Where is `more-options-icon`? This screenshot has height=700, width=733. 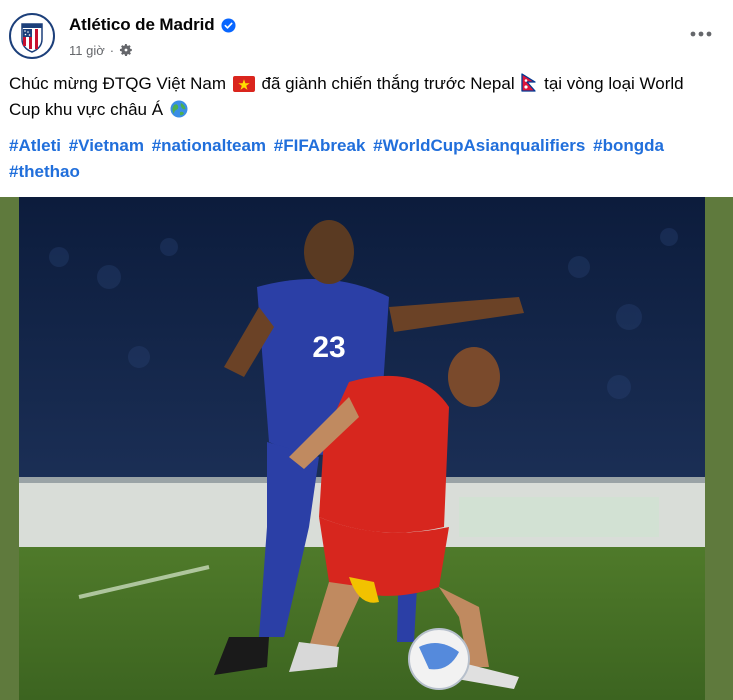
more-options-icon is located at coordinates (701, 34).